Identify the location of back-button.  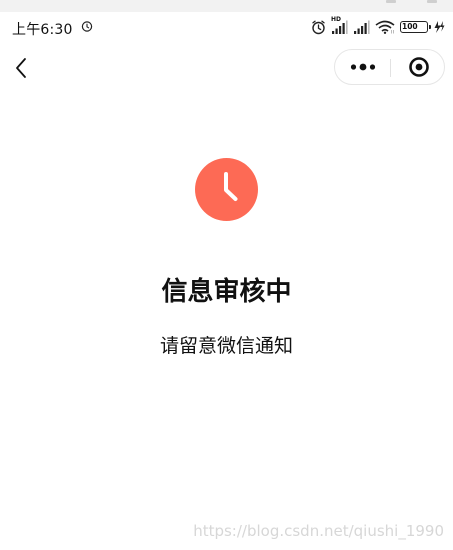
(22, 68).